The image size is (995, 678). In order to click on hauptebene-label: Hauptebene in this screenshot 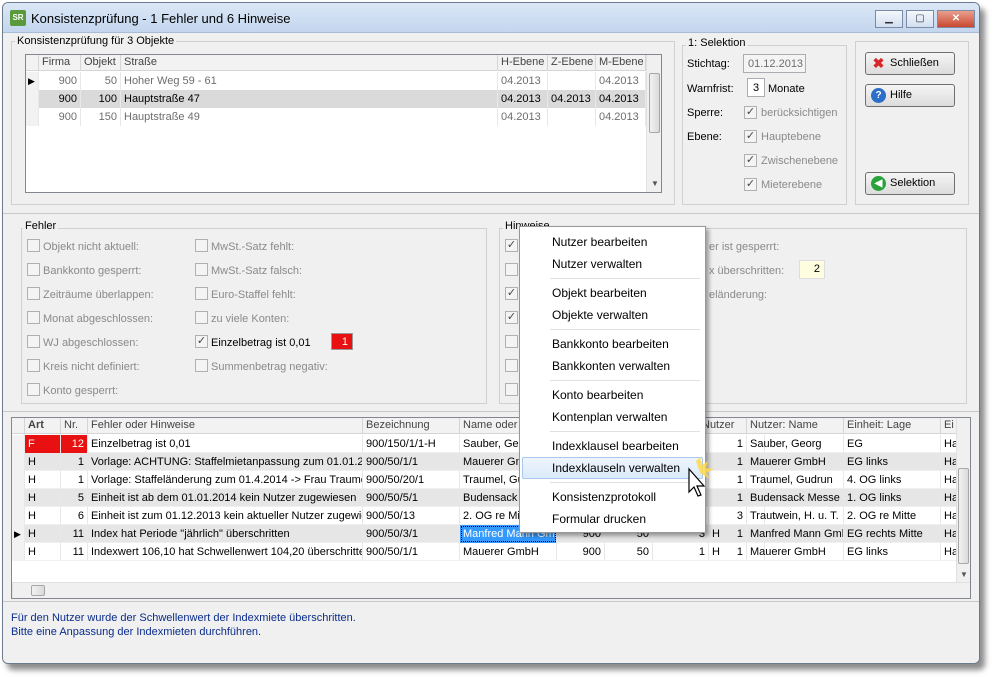, I will do `click(791, 137)`.